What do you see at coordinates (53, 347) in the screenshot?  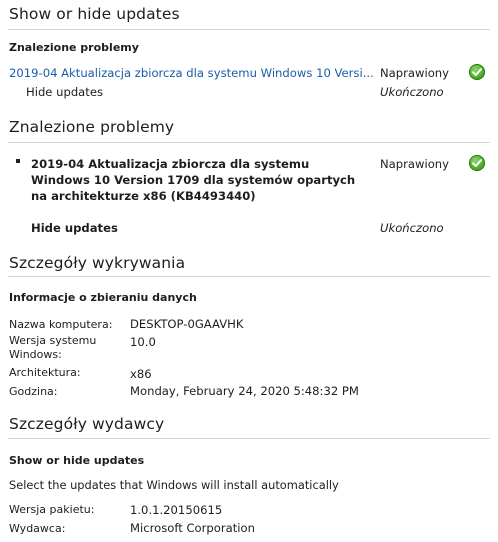 I see `field-label-windows-version: Wersja systemu Windows:` at bounding box center [53, 347].